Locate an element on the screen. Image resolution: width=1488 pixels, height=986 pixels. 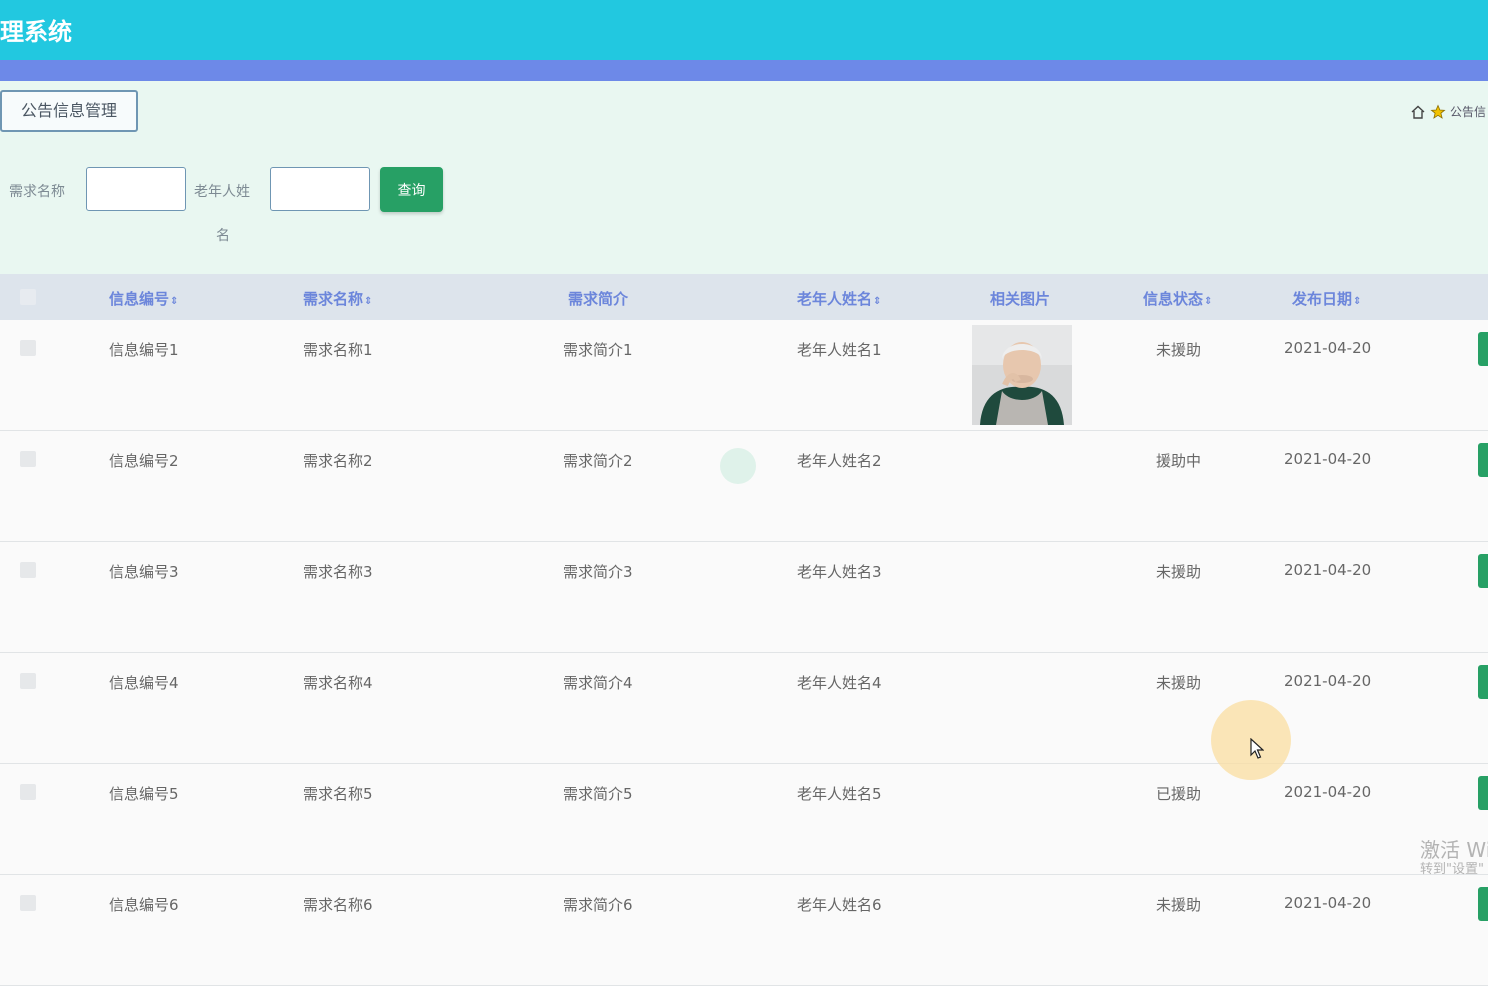
demand-name-cell: 需求名称5 is located at coordinates (338, 794).